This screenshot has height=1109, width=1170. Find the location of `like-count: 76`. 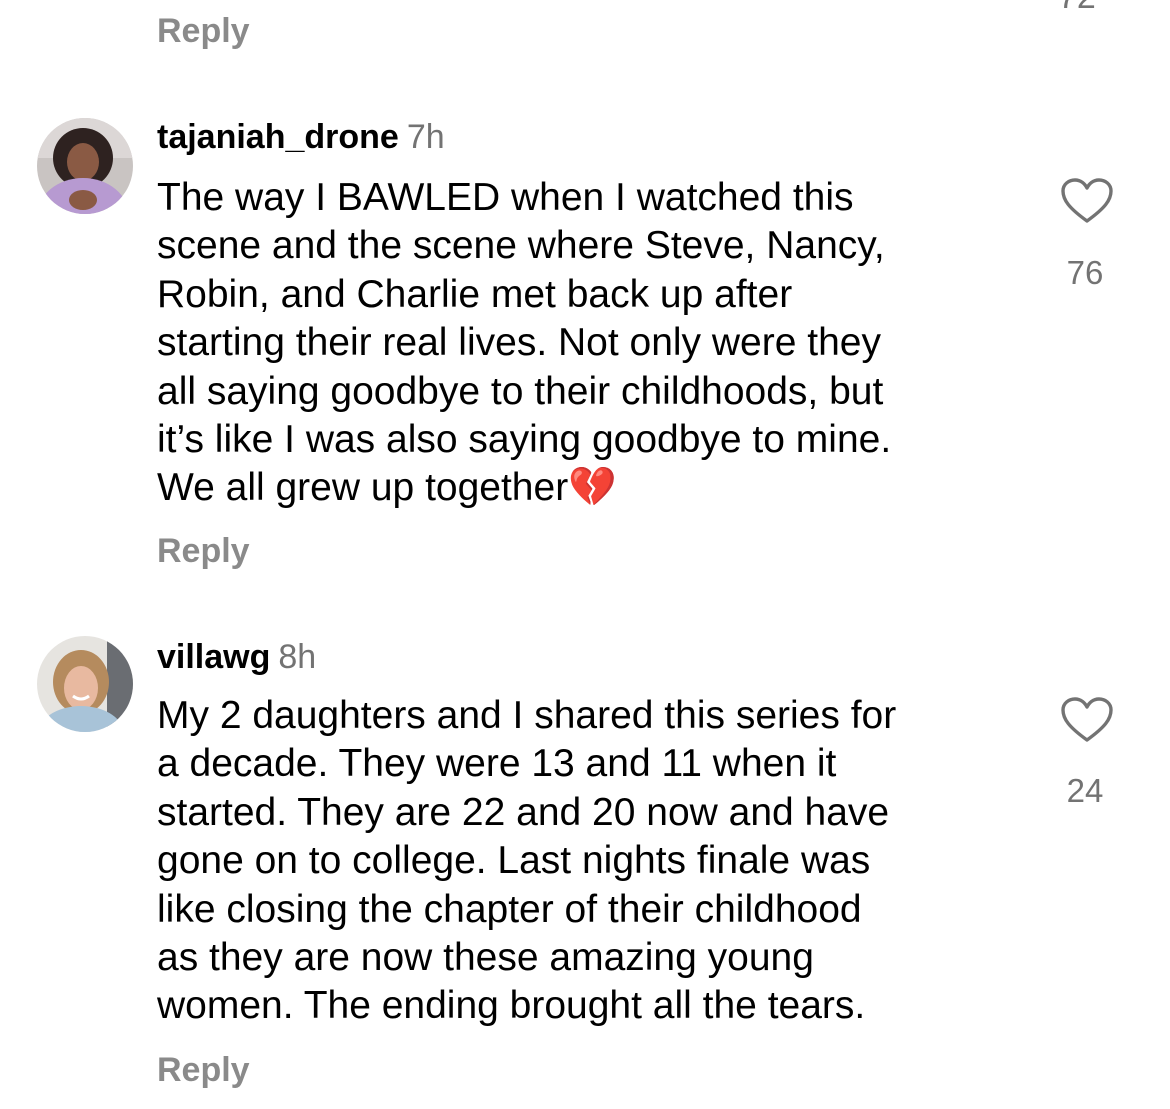

like-count: 76 is located at coordinates (1085, 272).